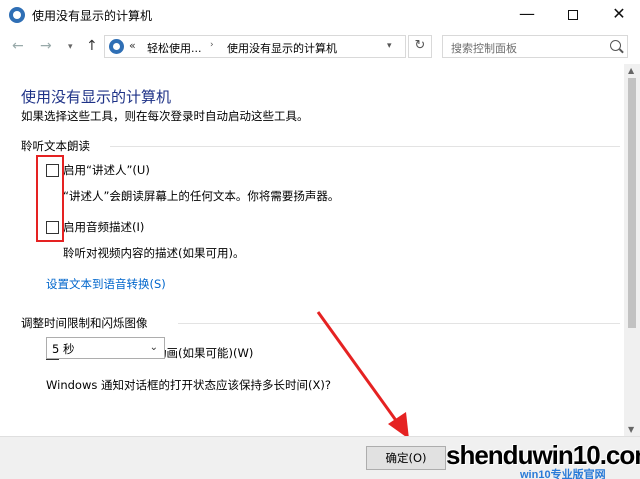 The image size is (640, 479). What do you see at coordinates (563, 474) in the screenshot?
I see `watermark-subtitle: win10专业版官网` at bounding box center [563, 474].